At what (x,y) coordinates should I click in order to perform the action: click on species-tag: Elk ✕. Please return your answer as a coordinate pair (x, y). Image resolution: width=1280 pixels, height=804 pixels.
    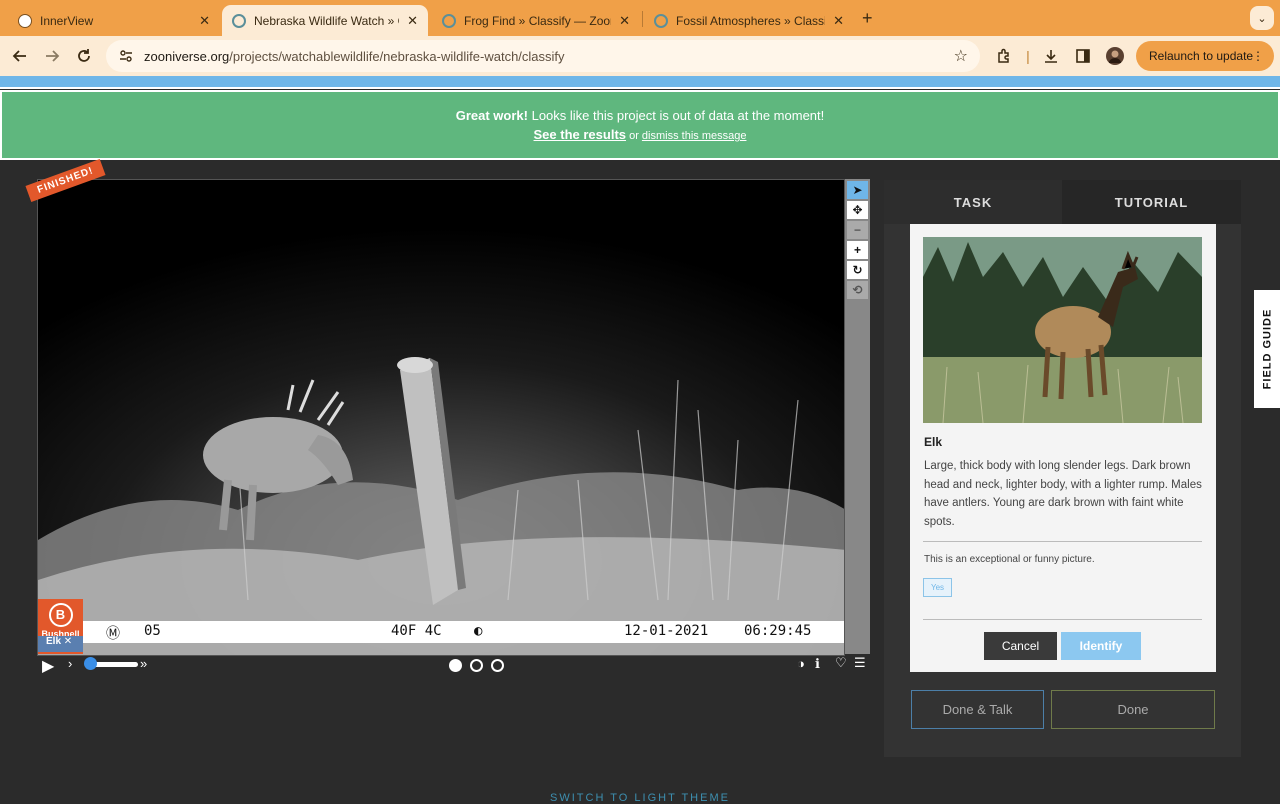
    Looking at the image, I should click on (60, 644).